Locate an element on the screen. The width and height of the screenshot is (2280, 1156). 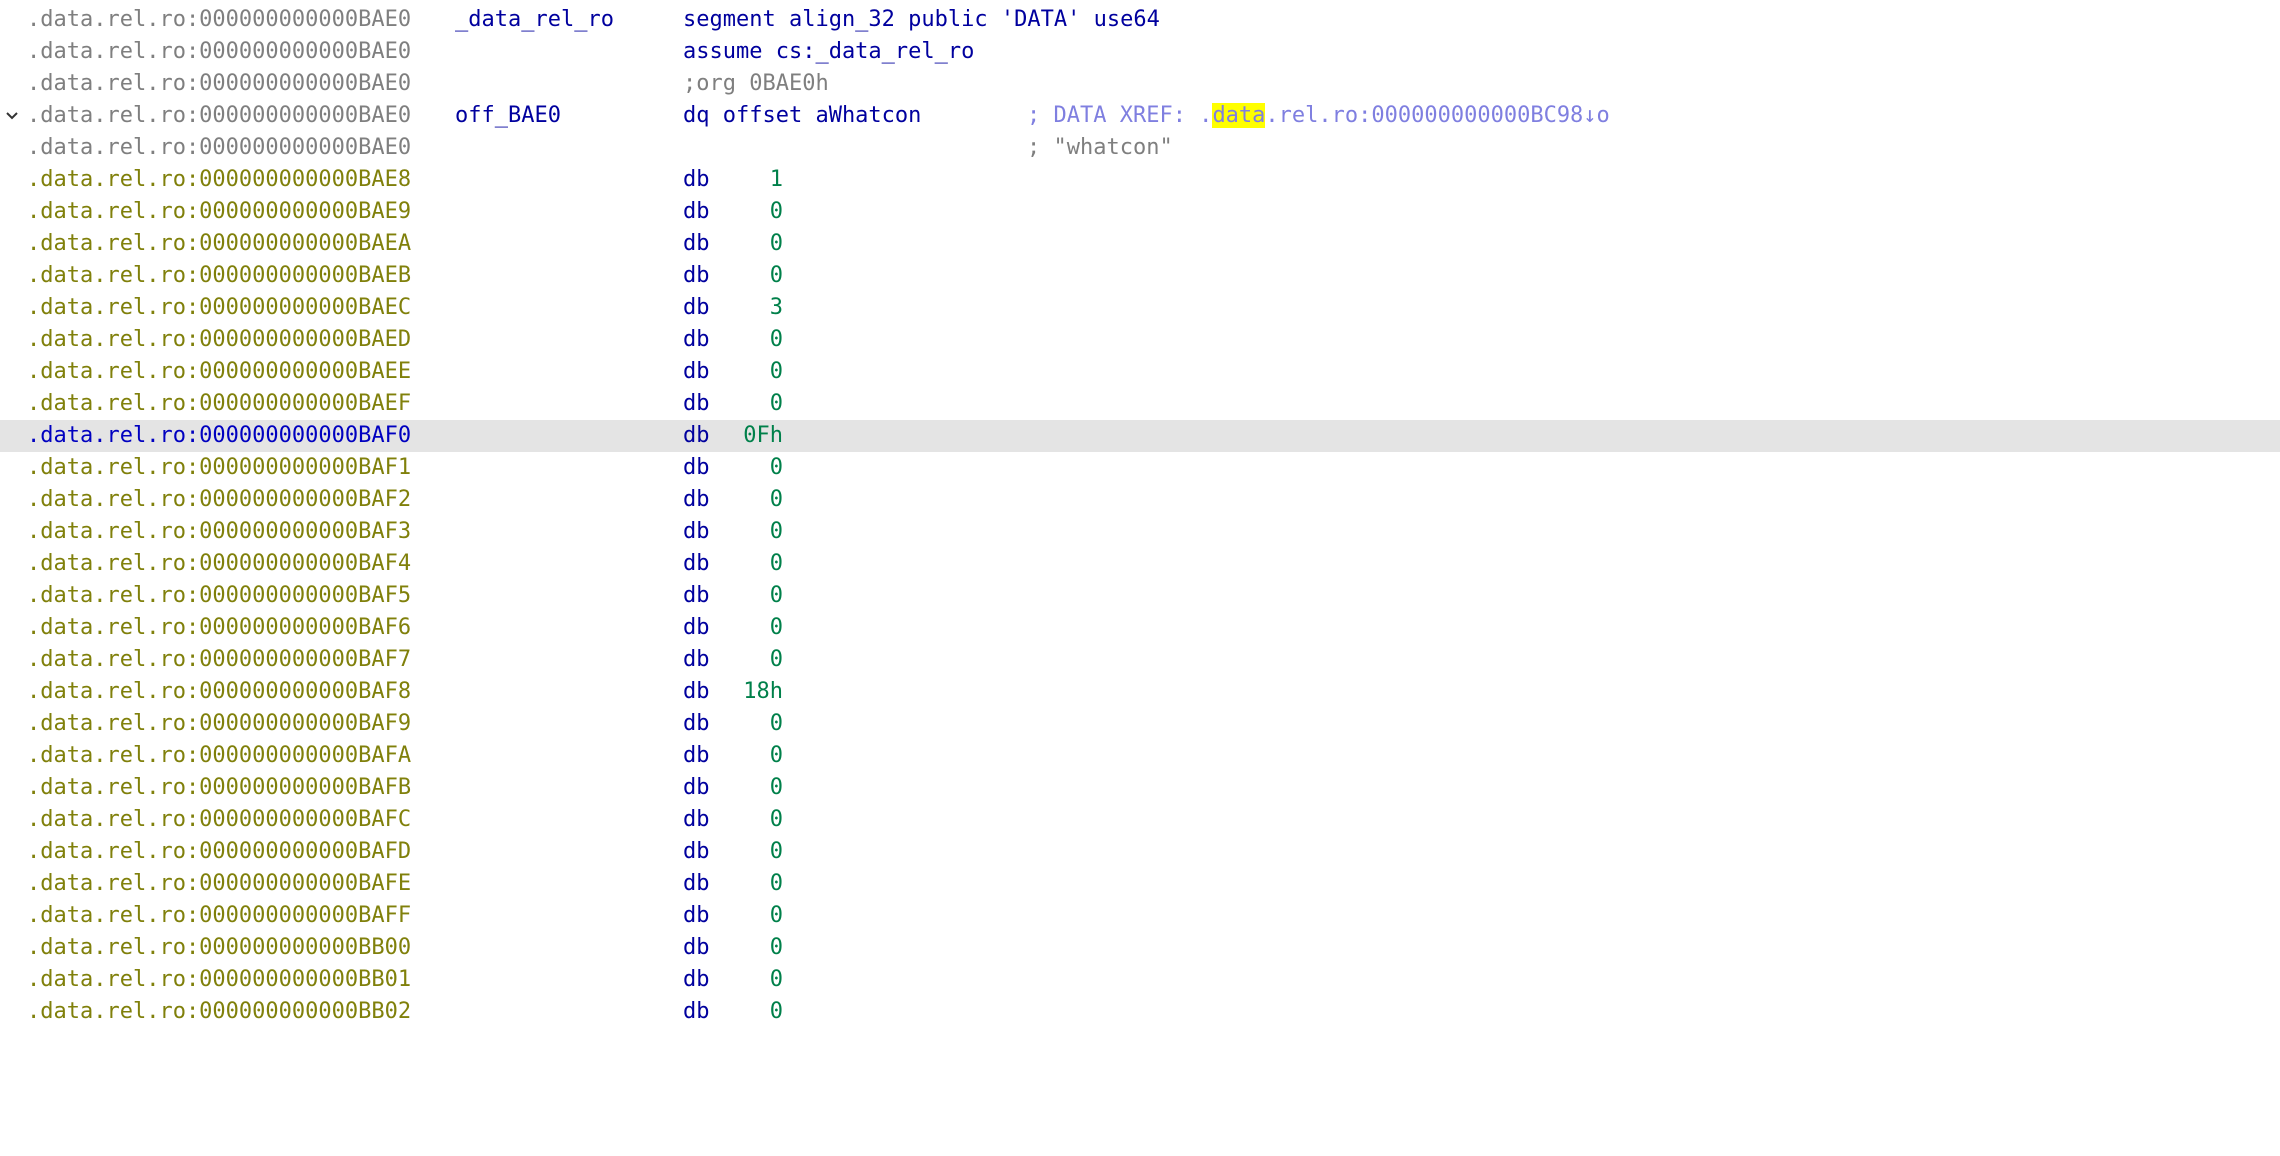
address: .data.rel.ro:000000000000BAFE is located at coordinates (219, 883).